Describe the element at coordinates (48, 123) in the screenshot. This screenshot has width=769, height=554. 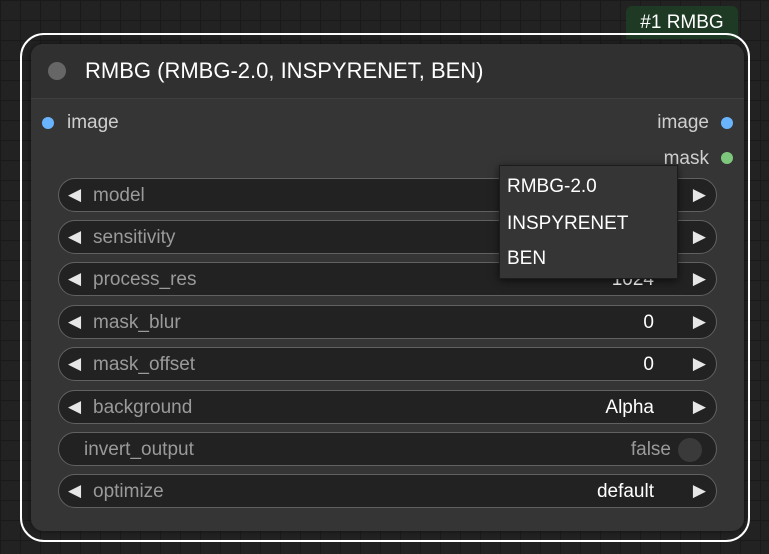
I see `input-image-dot-icon` at that location.